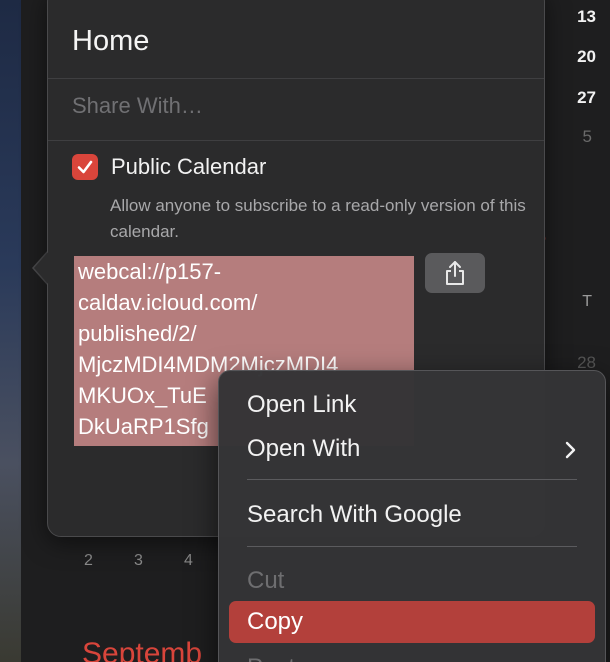 This screenshot has height=662, width=610. I want to click on popover-title: Home, so click(110, 41).